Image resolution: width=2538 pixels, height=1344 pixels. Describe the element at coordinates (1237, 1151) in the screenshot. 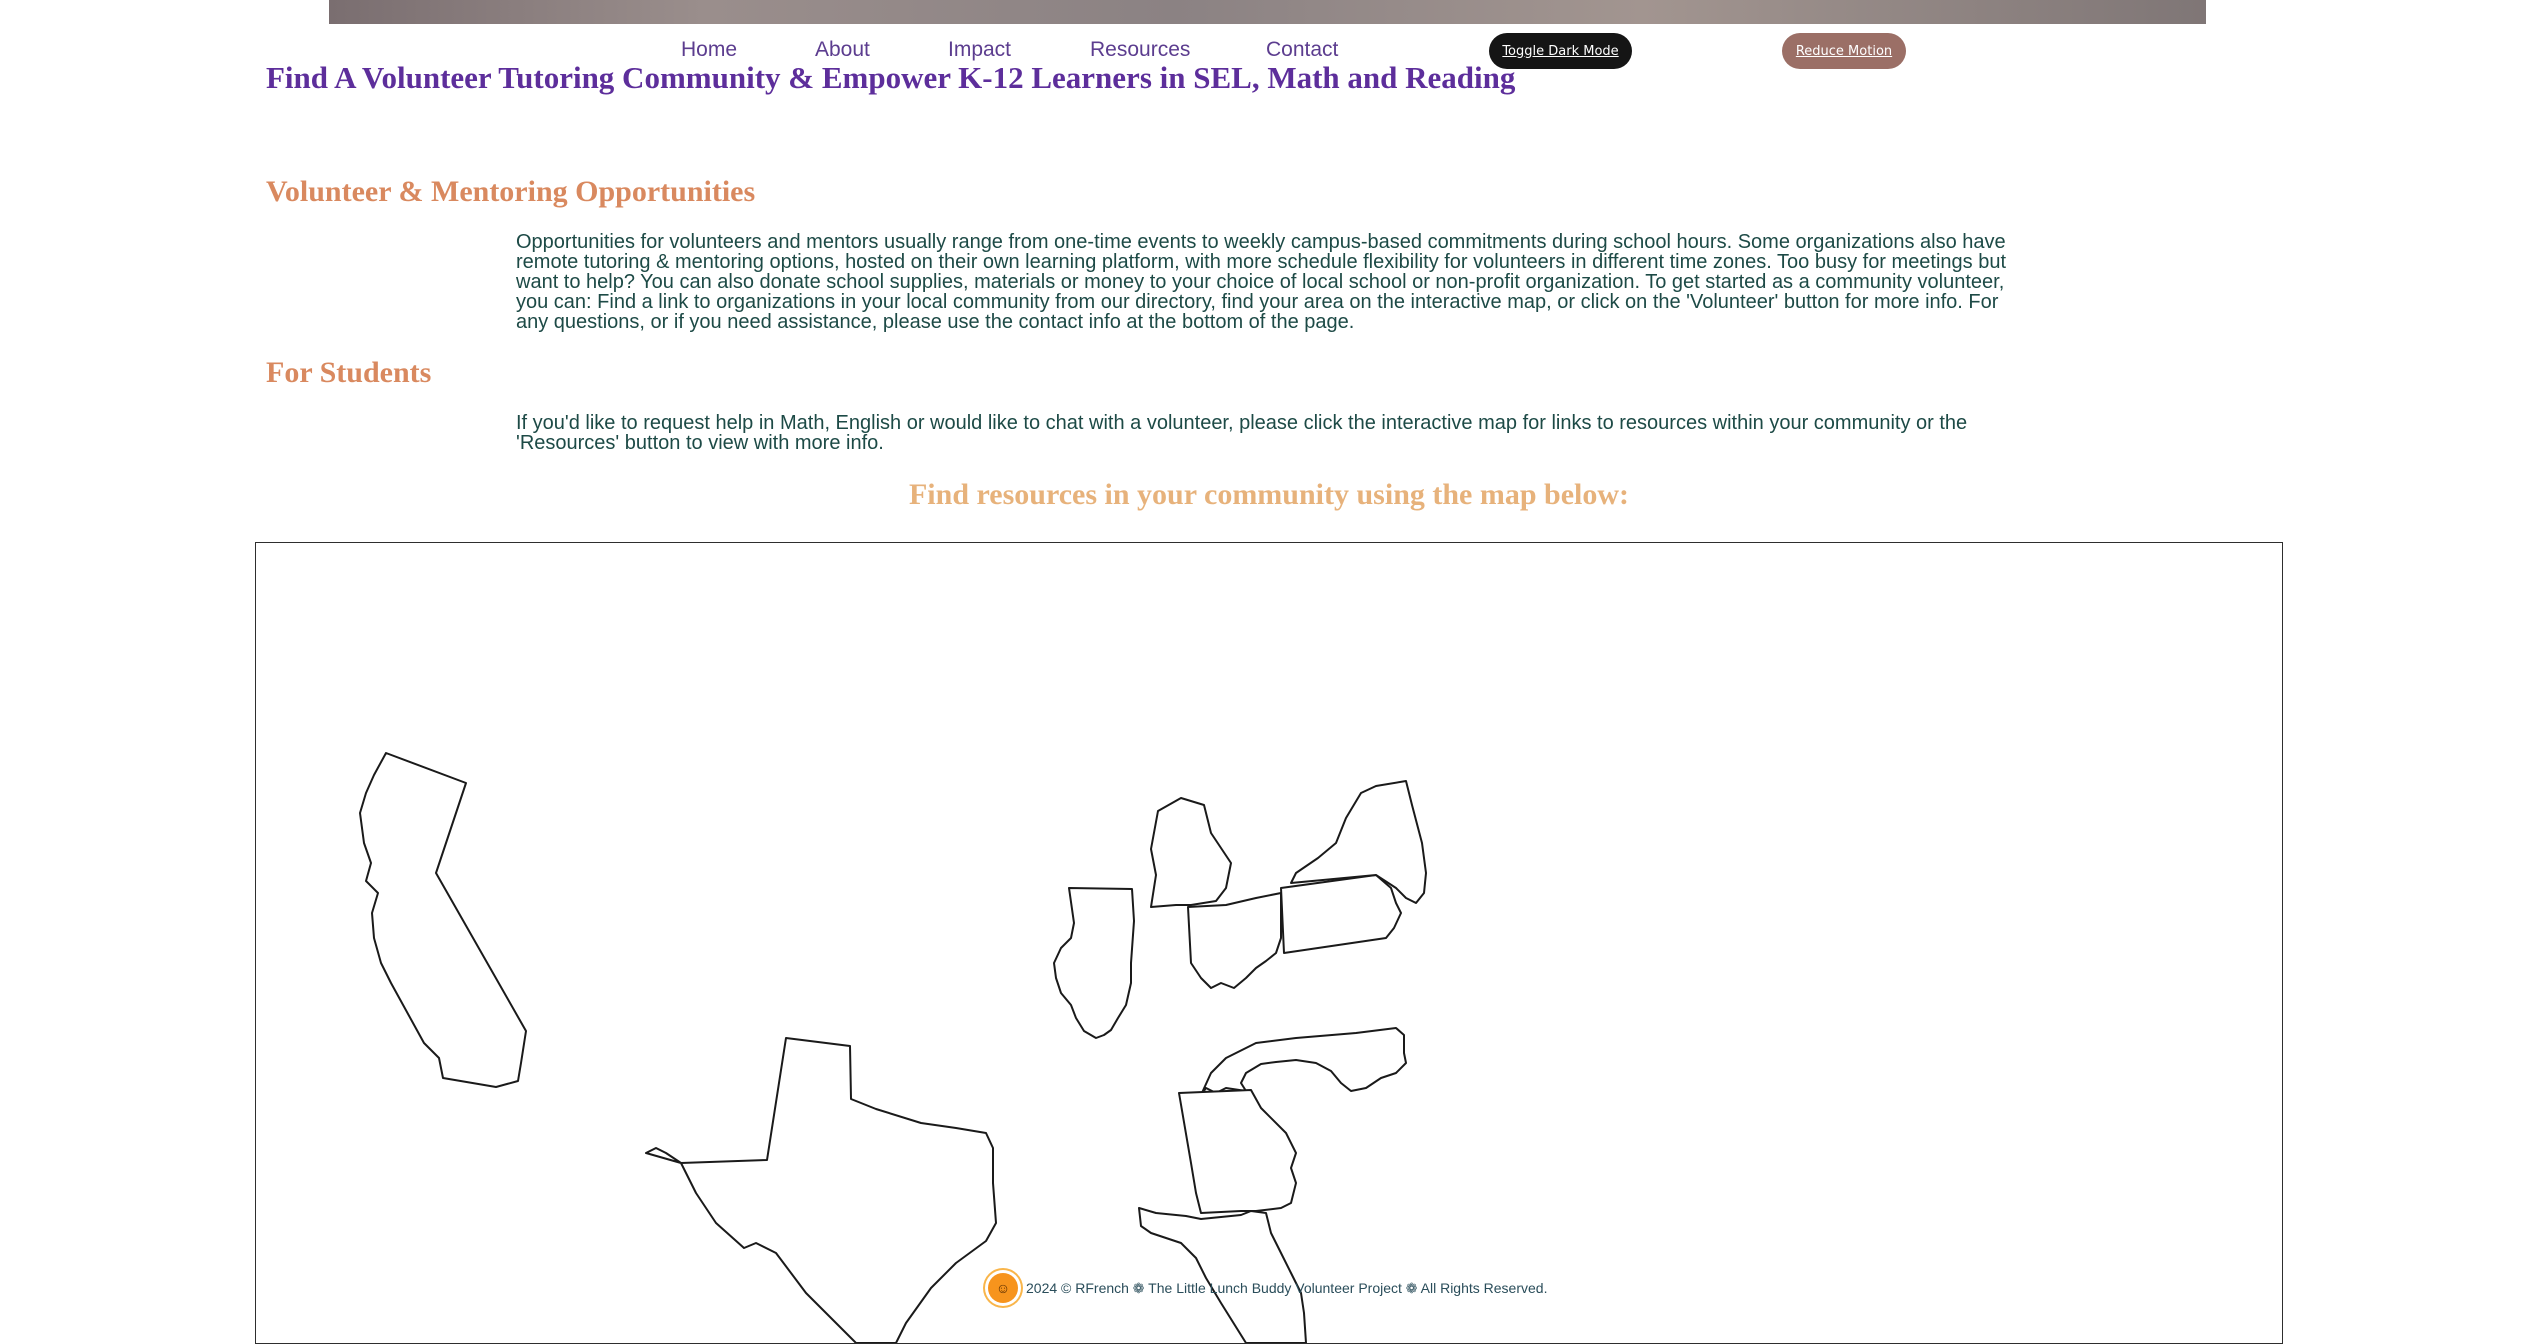

I see `state-georgia` at that location.